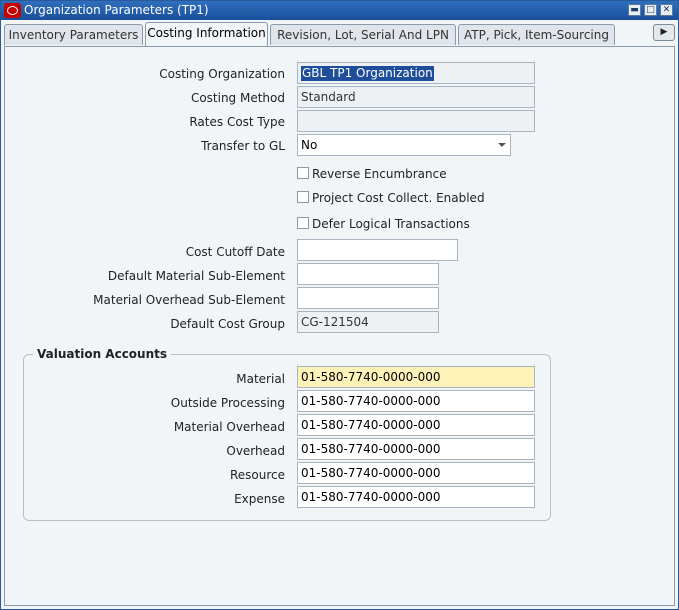 This screenshot has height=610, width=679. I want to click on reverse-encumbrance-checkbox: Reverse Encumbrance, so click(372, 174).